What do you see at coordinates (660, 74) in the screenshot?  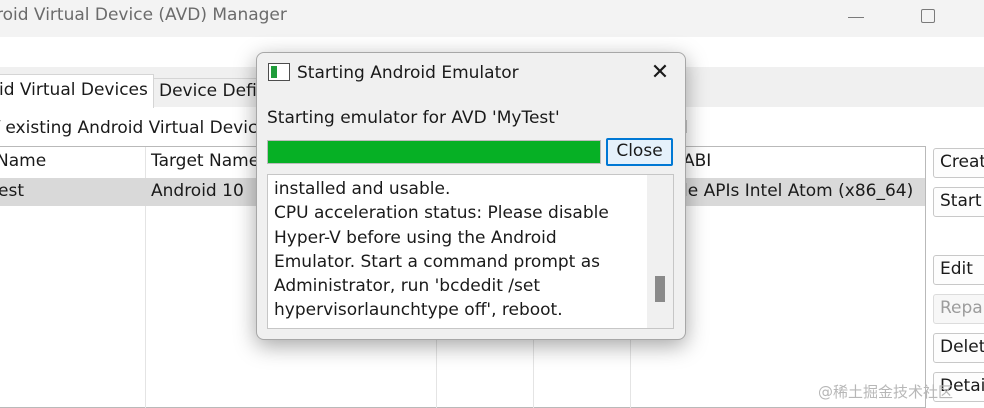 I see `close-icon: ✕` at bounding box center [660, 74].